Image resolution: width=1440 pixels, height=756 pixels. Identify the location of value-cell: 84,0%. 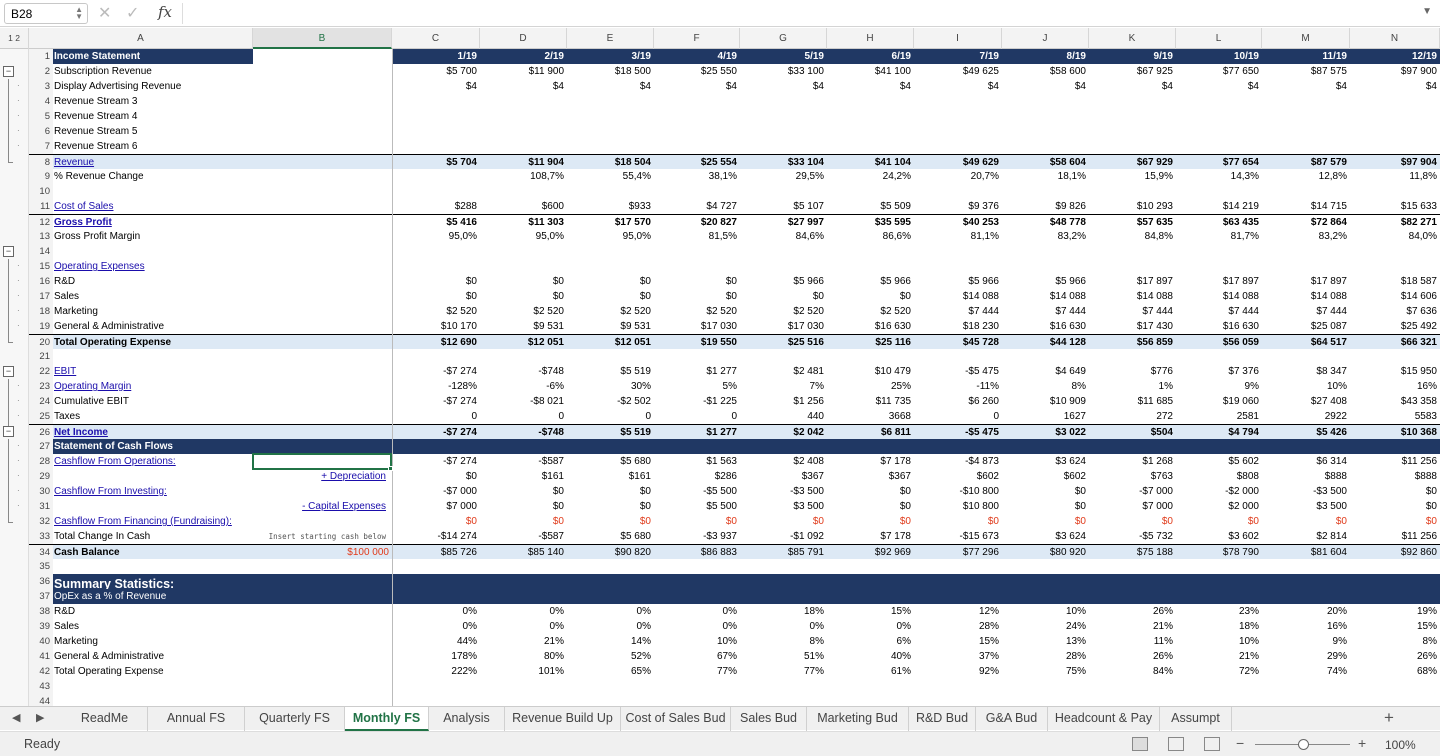
(1395, 236).